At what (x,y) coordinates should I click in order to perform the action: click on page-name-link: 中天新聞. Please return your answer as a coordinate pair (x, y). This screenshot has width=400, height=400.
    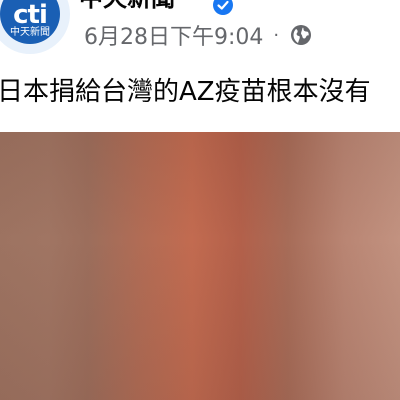
    Looking at the image, I should click on (127, 6).